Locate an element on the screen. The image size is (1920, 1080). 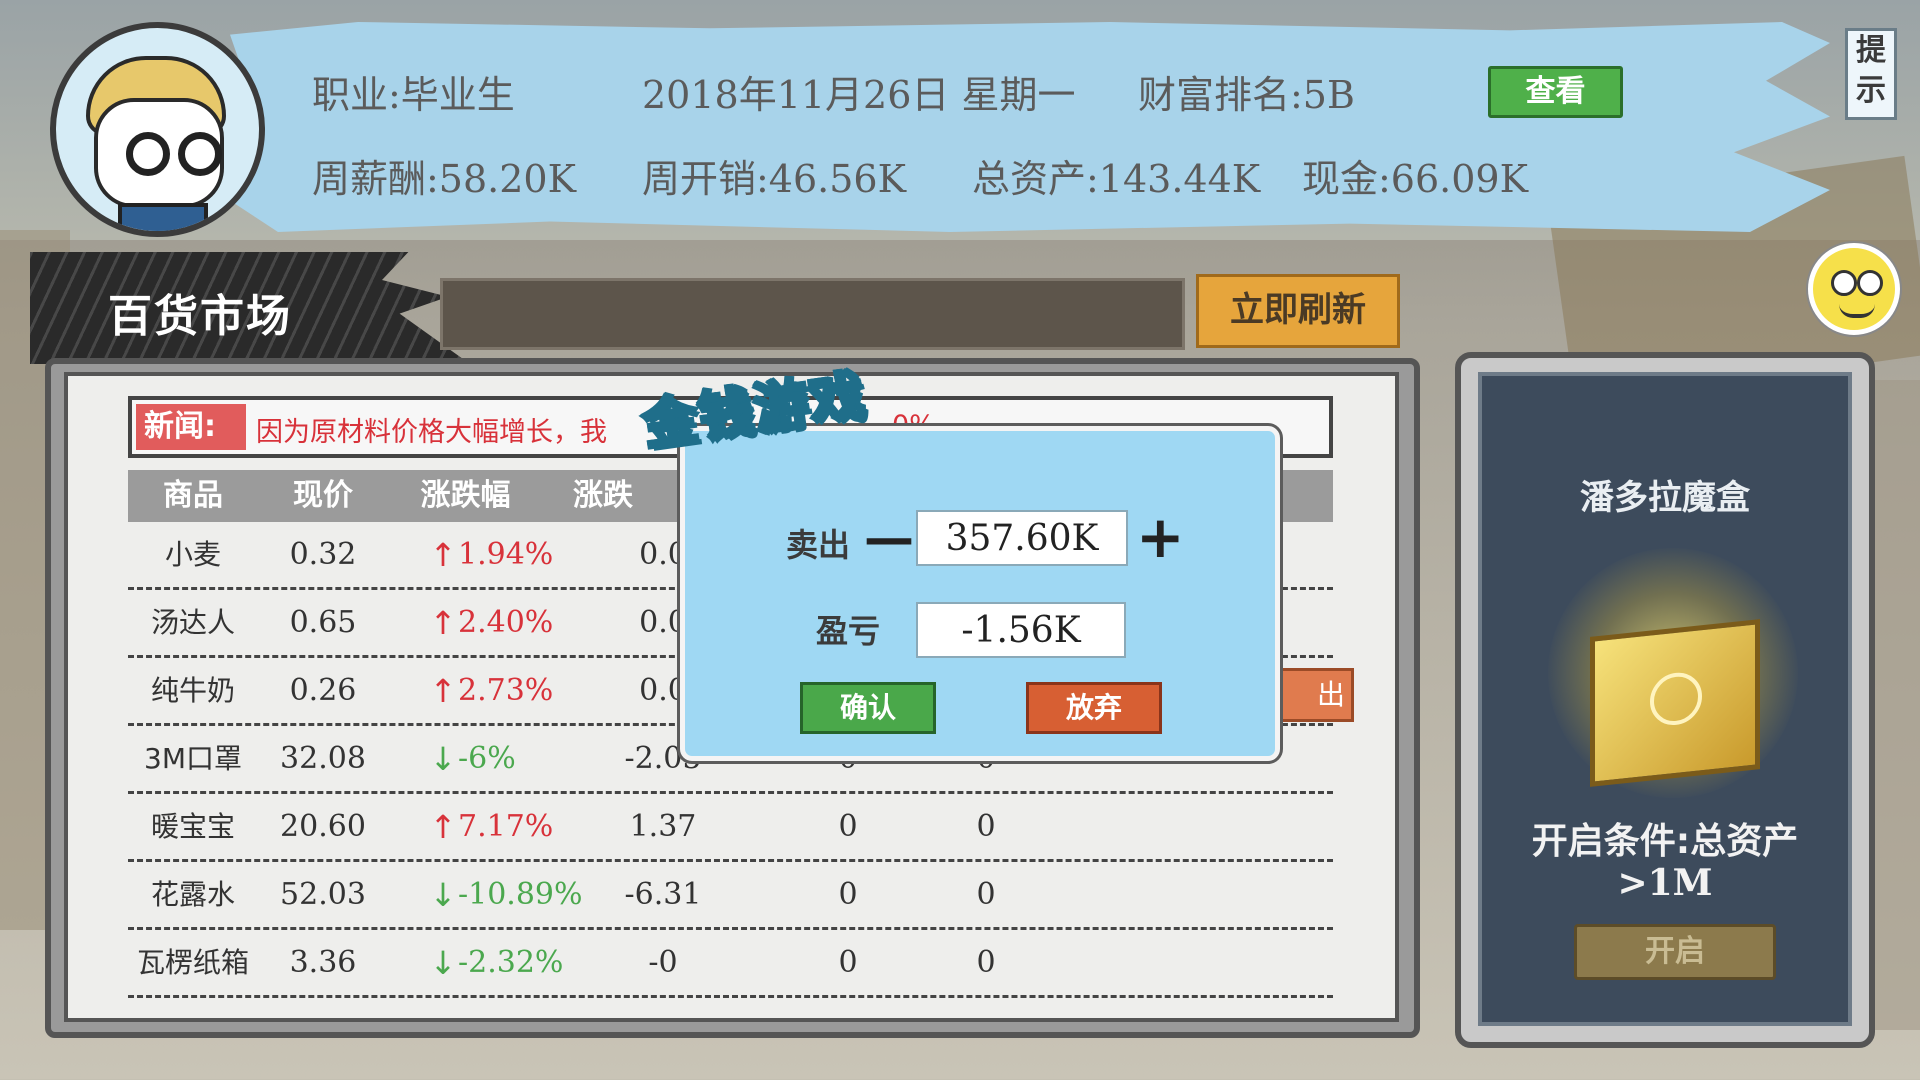
hint-label: 提示 is located at coordinates (1871, 70).